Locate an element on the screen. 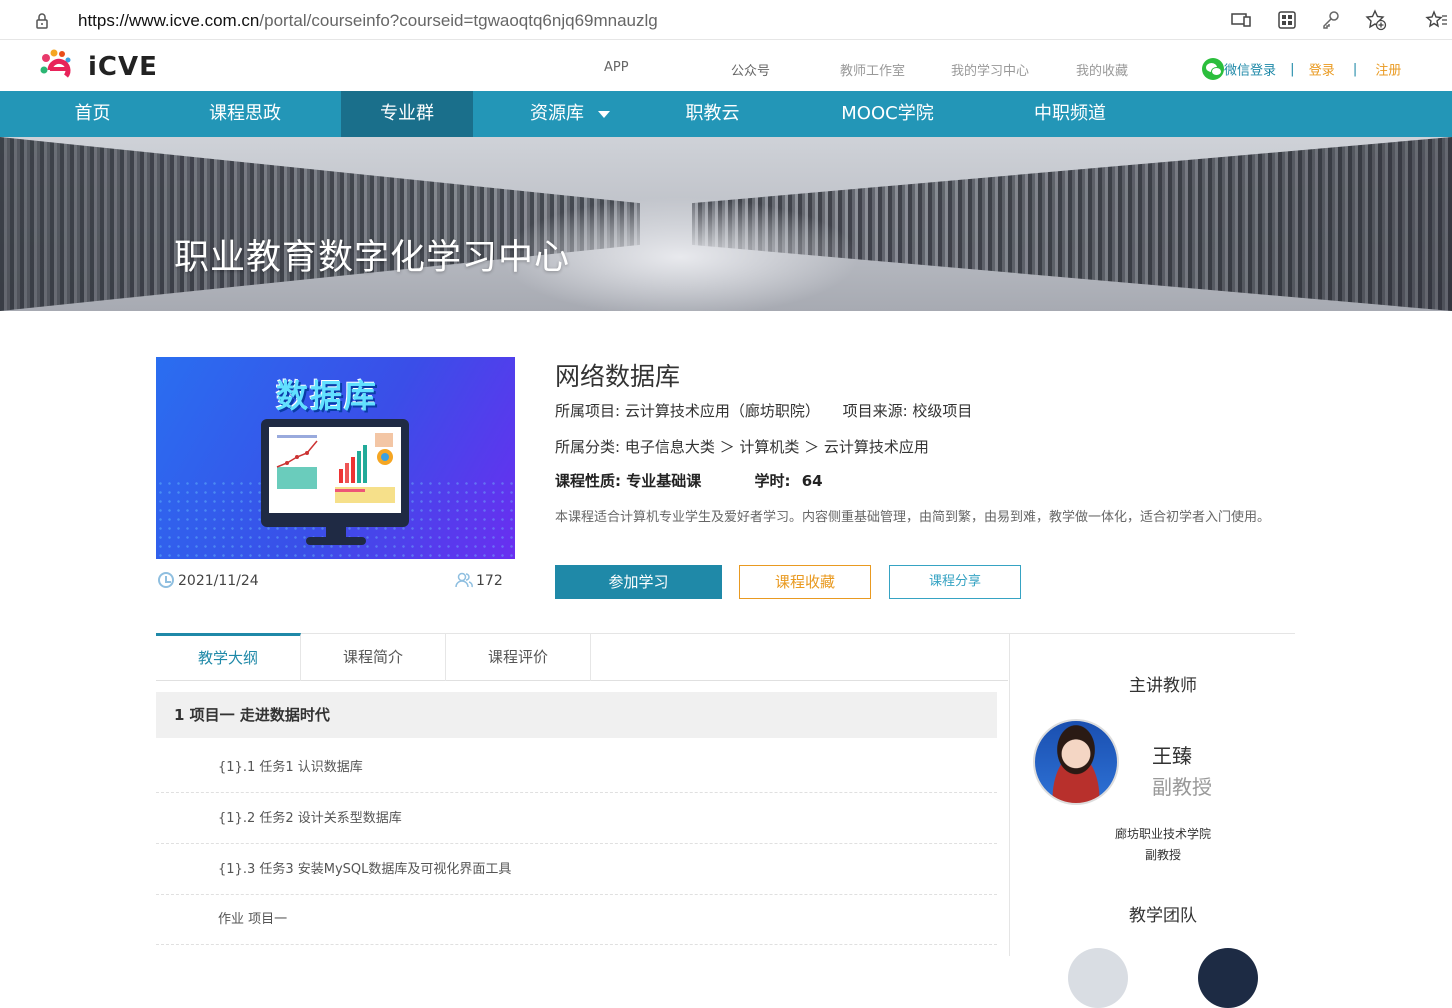 Image resolution: width=1452 pixels, height=1008 pixels. nature-label: 课程性质: 专业基础课 is located at coordinates (628, 481).